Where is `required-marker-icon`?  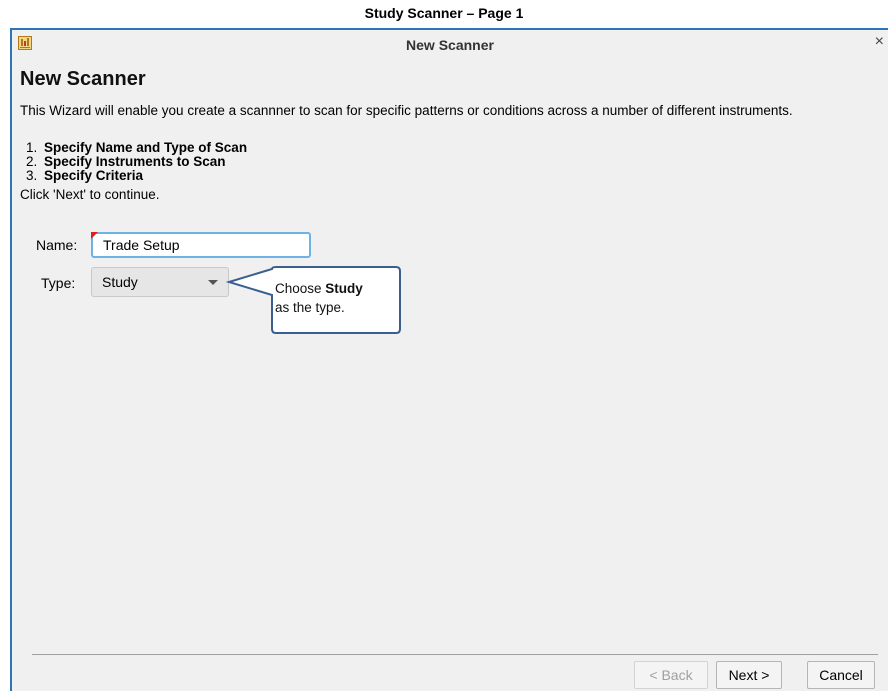 required-marker-icon is located at coordinates (94, 235).